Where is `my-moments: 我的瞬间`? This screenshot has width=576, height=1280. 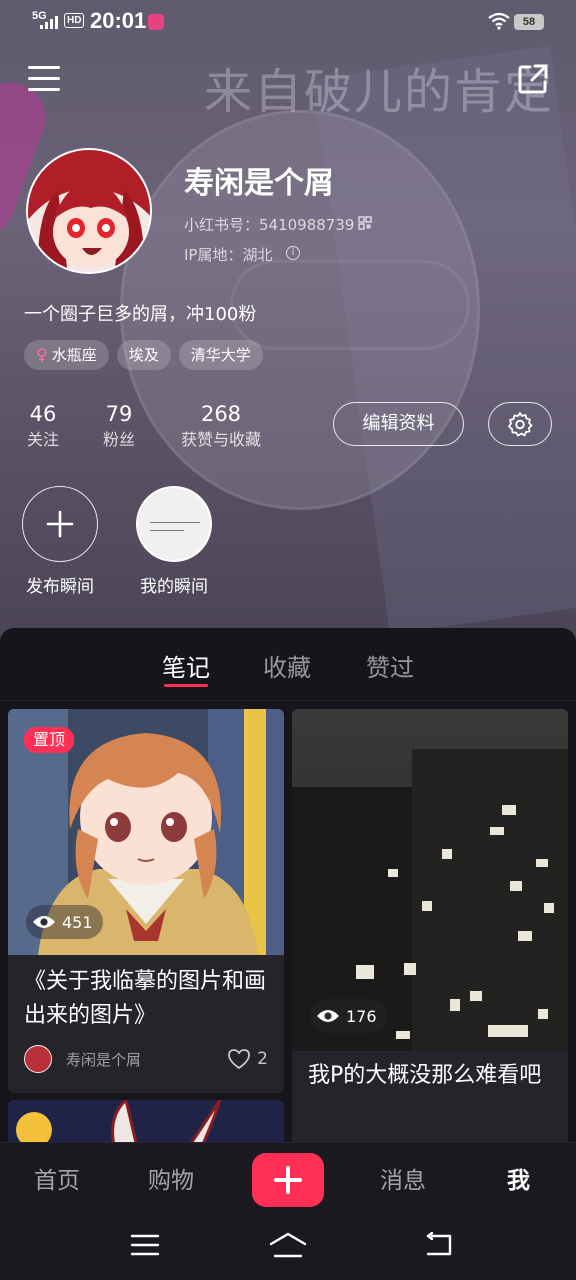
my-moments: 我的瞬间 is located at coordinates (174, 541).